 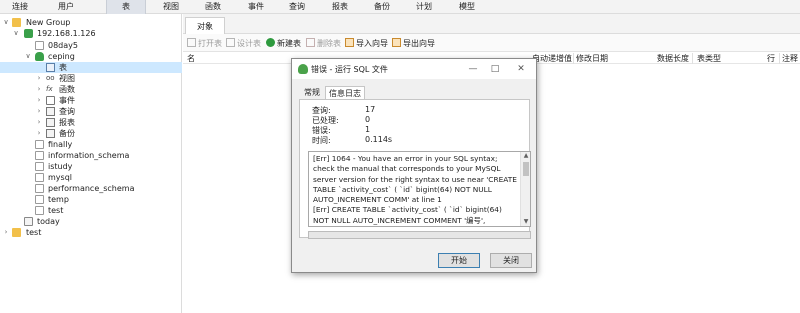 What do you see at coordinates (39, 56) in the screenshot?
I see `database-open-icon` at bounding box center [39, 56].